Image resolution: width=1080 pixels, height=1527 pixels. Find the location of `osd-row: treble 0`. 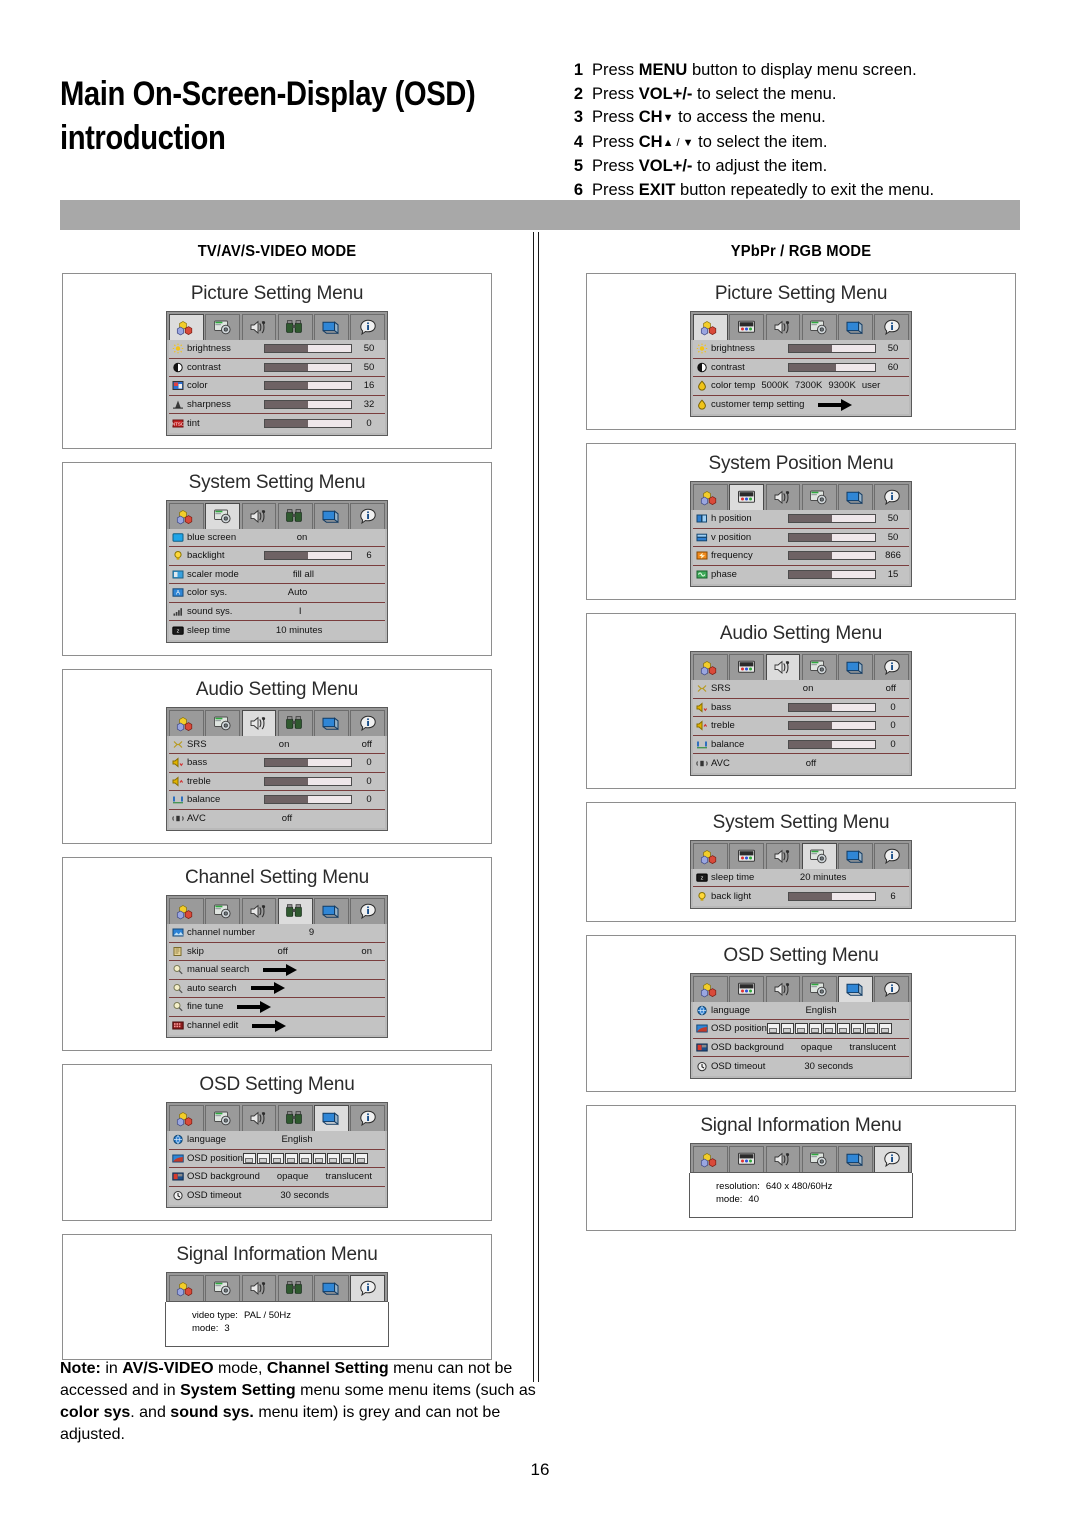

osd-row: treble 0 is located at coordinates (801, 726).